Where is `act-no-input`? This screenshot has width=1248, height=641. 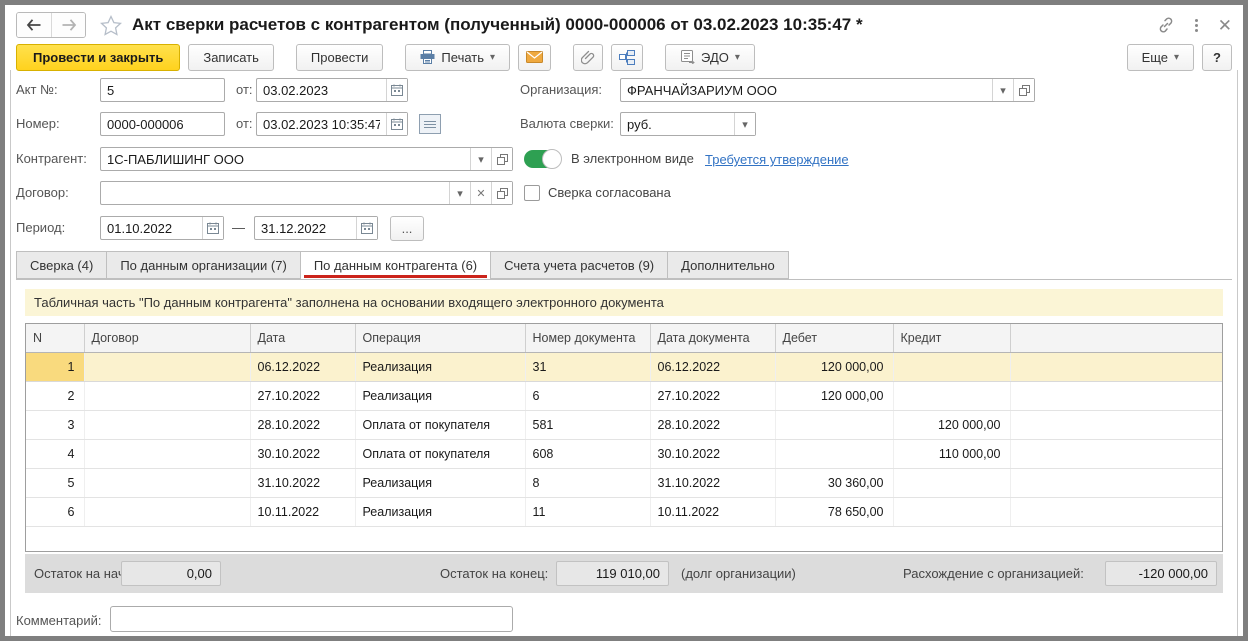
act-no-input is located at coordinates (162, 90).